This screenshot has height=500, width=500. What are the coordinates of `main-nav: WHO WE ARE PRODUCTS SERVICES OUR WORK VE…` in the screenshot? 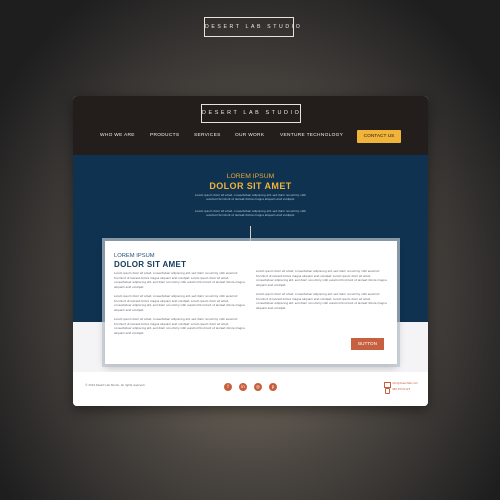 It's located at (250, 136).